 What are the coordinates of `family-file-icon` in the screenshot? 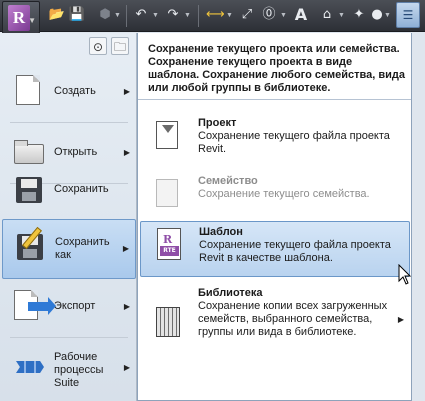 It's located at (167, 194).